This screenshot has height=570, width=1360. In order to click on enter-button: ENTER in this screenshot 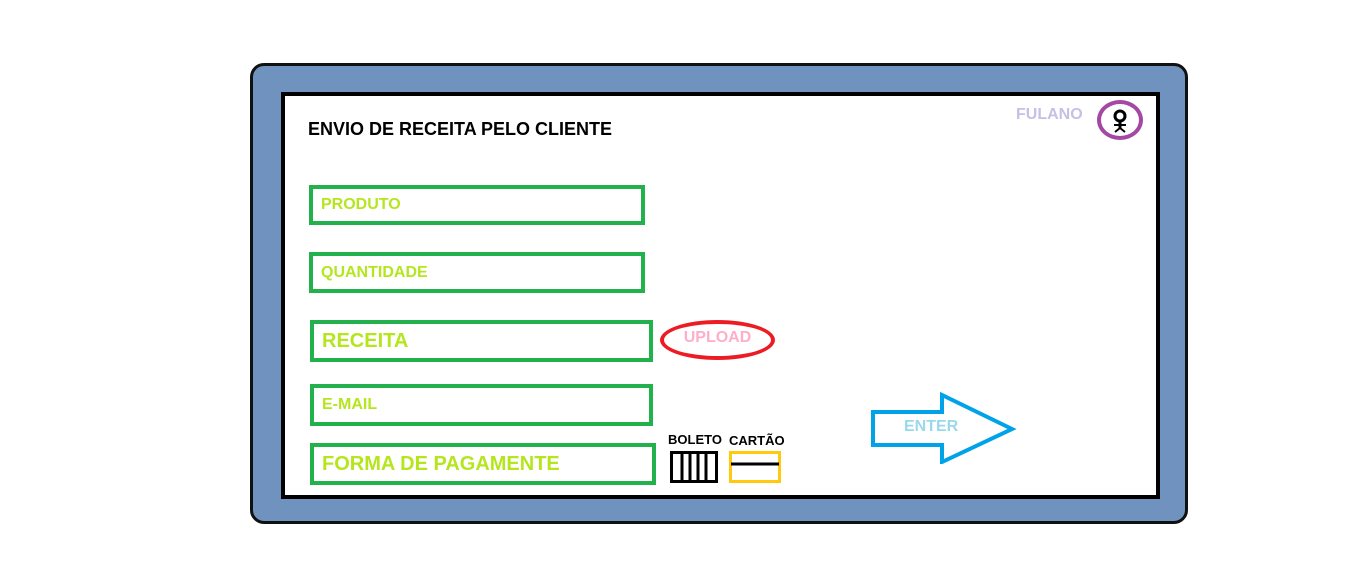, I will do `click(943, 428)`.